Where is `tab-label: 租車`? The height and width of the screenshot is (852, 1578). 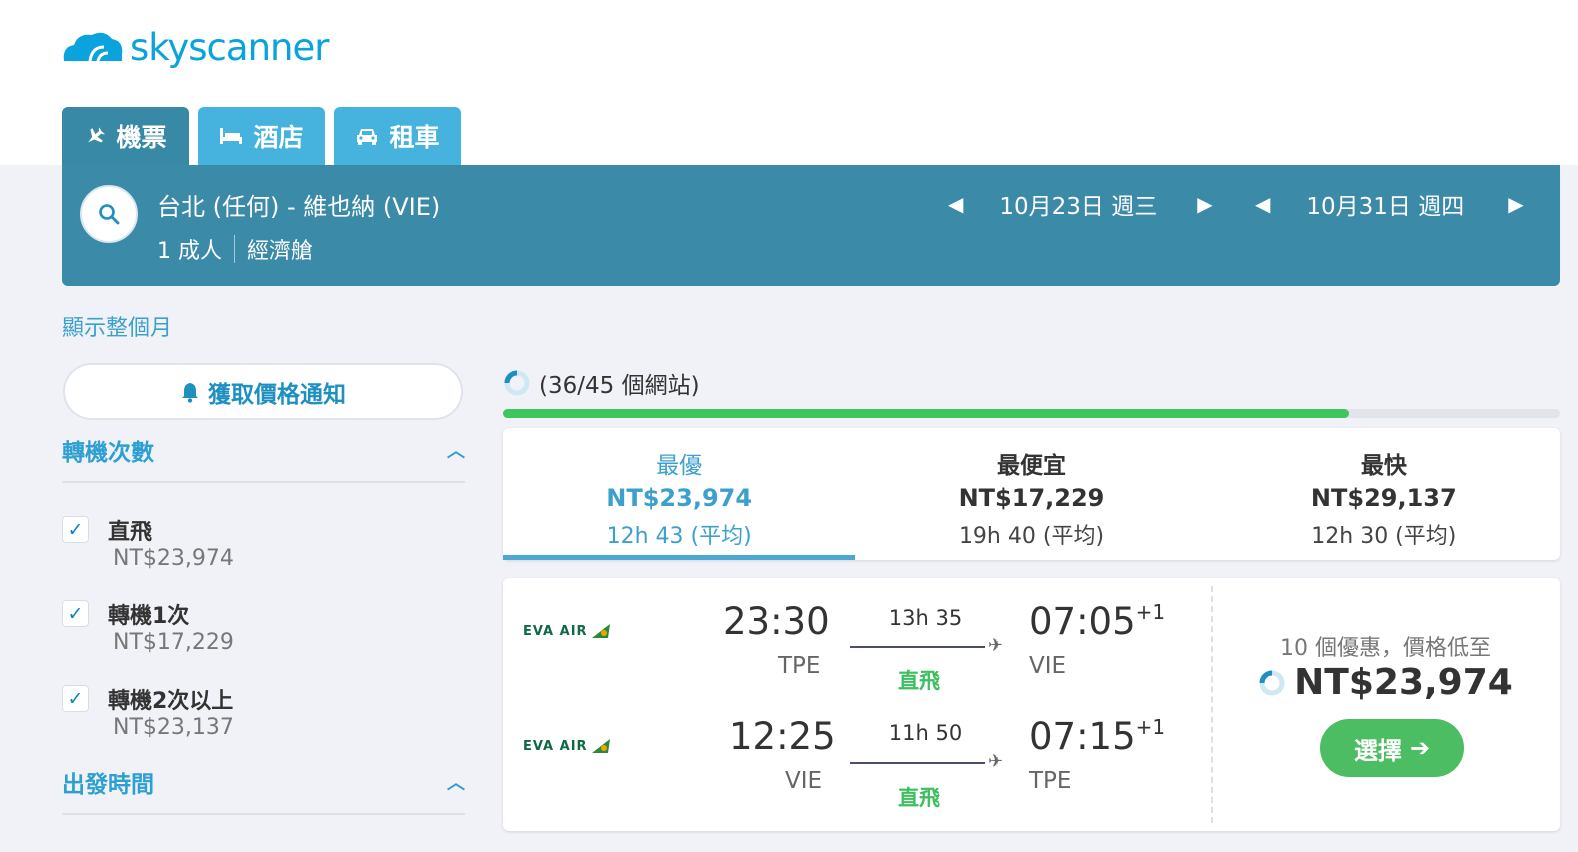 tab-label: 租車 is located at coordinates (414, 137).